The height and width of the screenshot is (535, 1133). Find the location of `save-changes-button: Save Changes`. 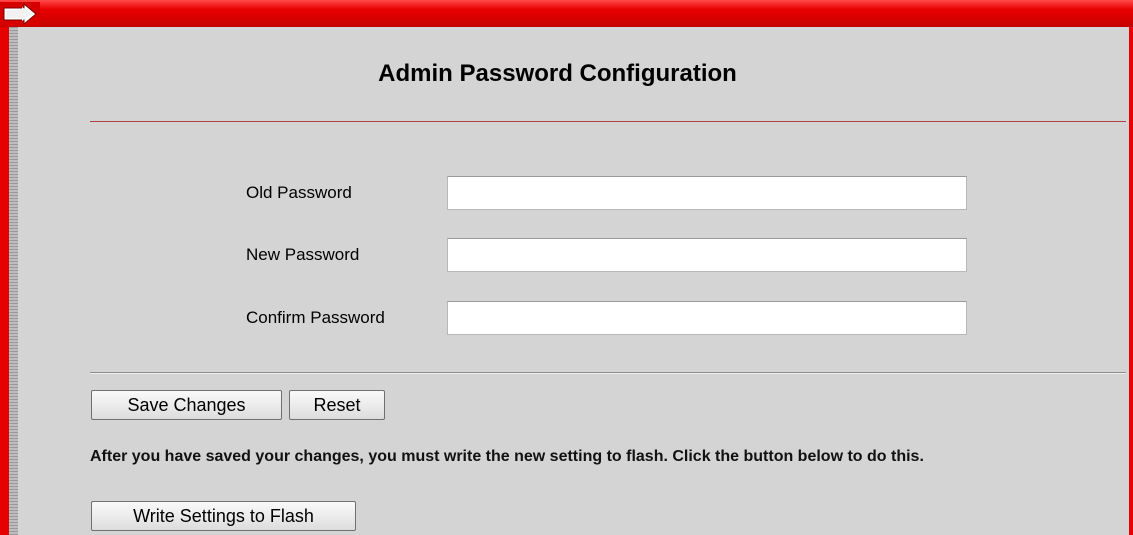

save-changes-button: Save Changes is located at coordinates (186, 405).